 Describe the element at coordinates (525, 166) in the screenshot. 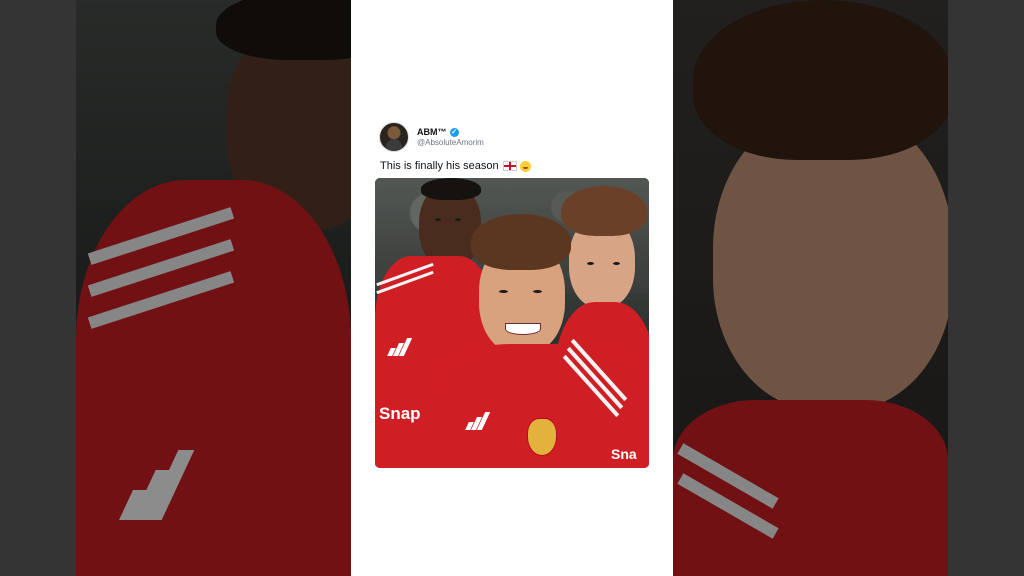

I see `hugging-face-icon` at that location.